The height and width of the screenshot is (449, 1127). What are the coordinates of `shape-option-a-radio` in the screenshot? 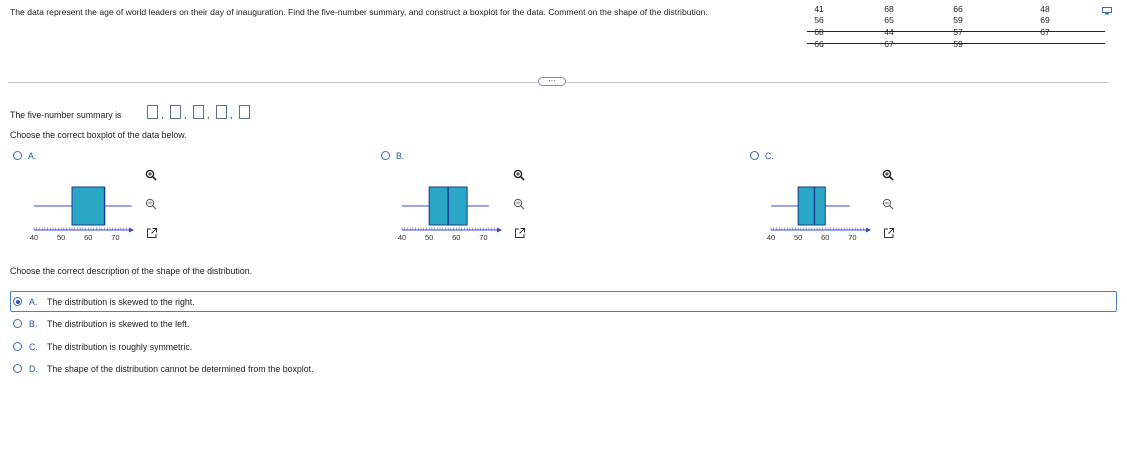 It's located at (17, 301).